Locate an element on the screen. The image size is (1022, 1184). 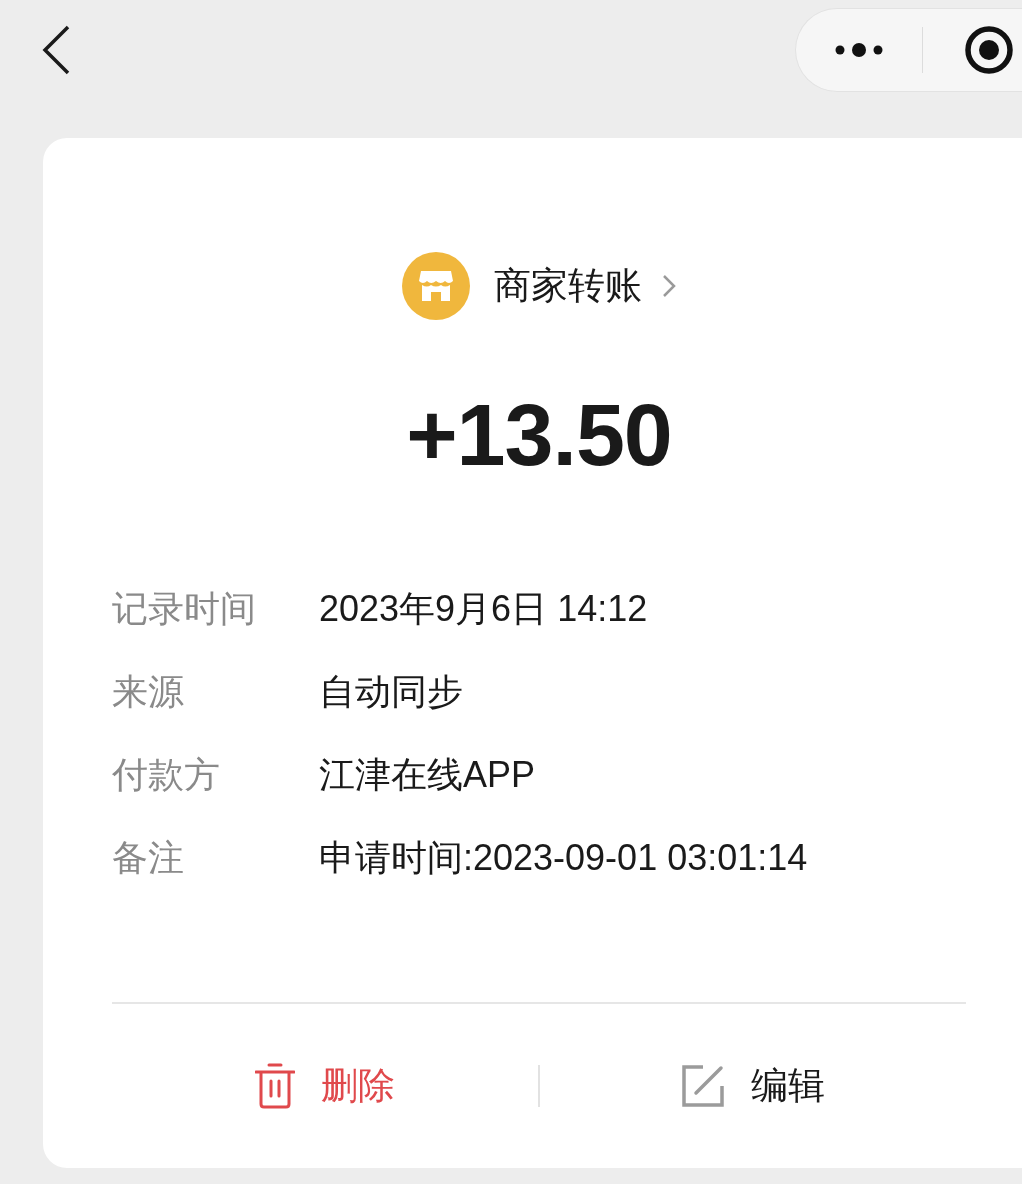
detail-label: 来源 is located at coordinates (148, 691).